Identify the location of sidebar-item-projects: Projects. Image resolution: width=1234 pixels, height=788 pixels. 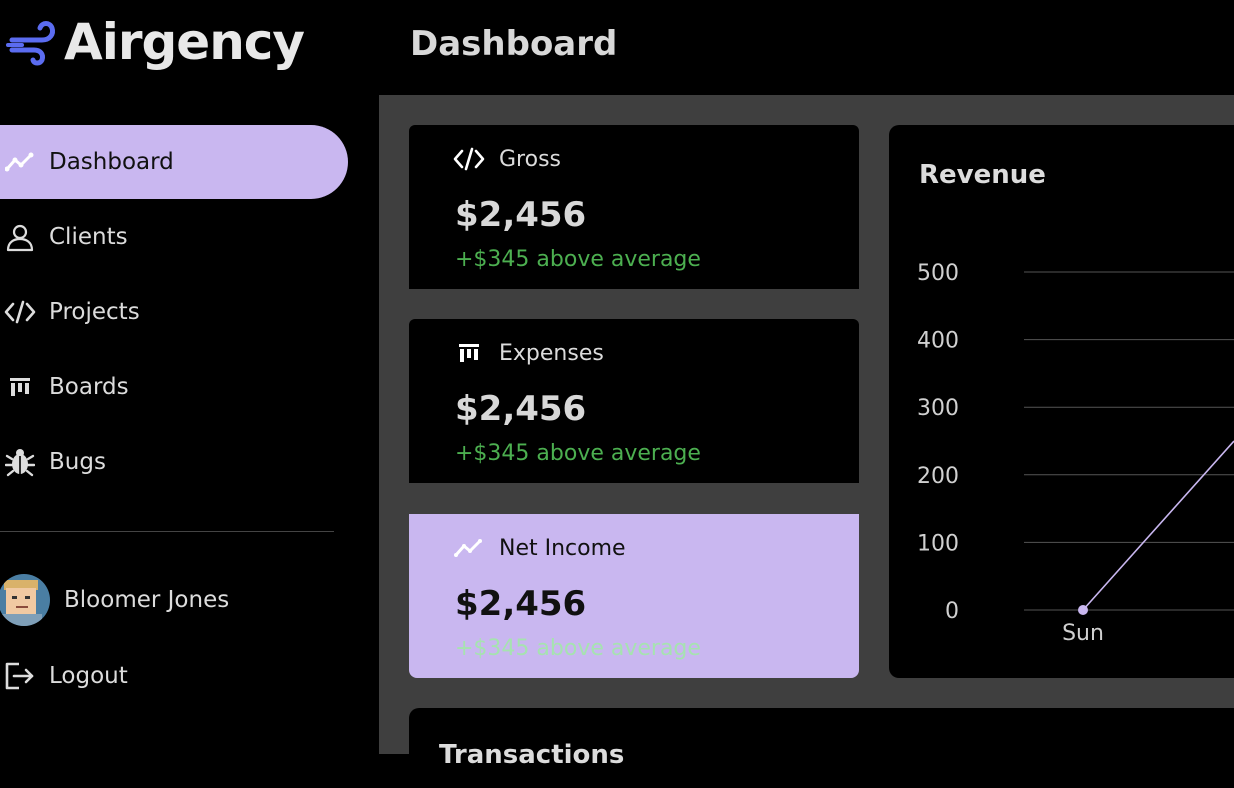
(174, 312).